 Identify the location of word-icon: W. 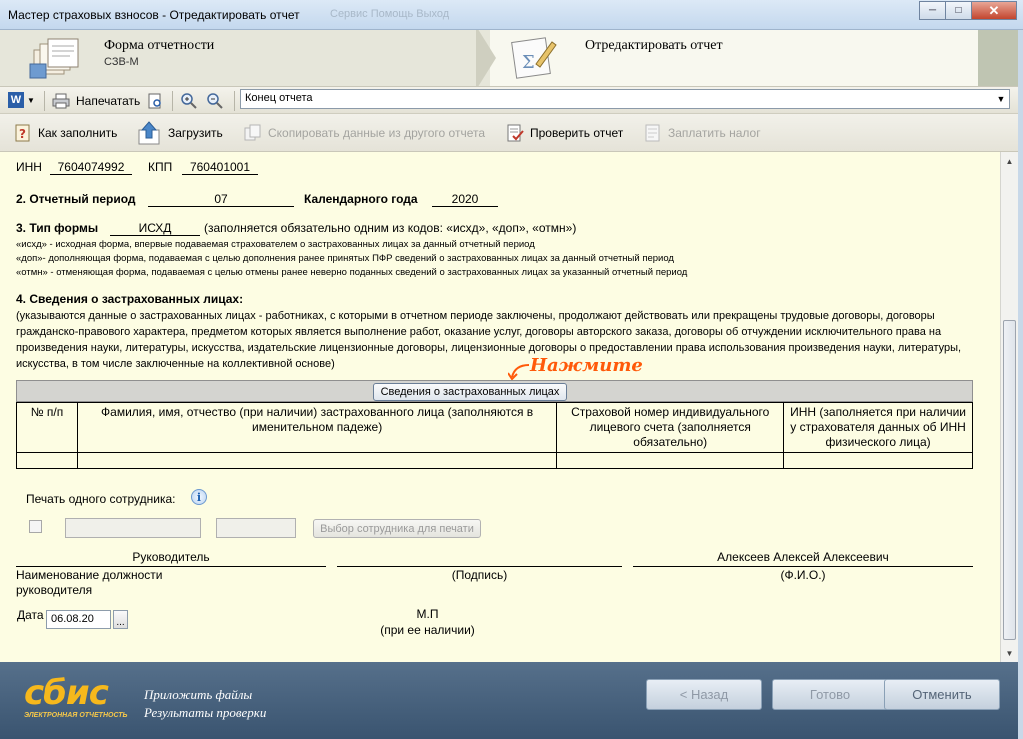
(16, 100).